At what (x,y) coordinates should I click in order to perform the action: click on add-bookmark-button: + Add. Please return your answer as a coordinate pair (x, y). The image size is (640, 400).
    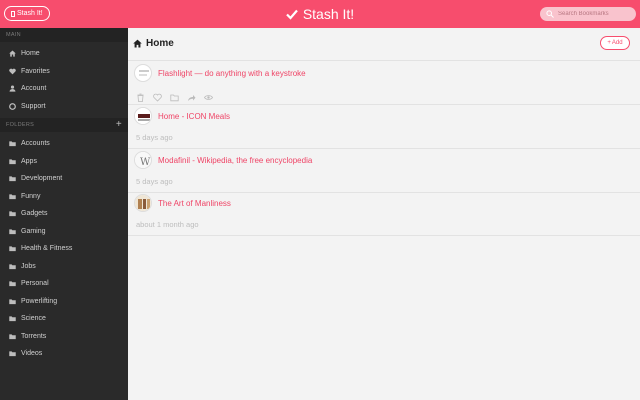
    Looking at the image, I should click on (615, 43).